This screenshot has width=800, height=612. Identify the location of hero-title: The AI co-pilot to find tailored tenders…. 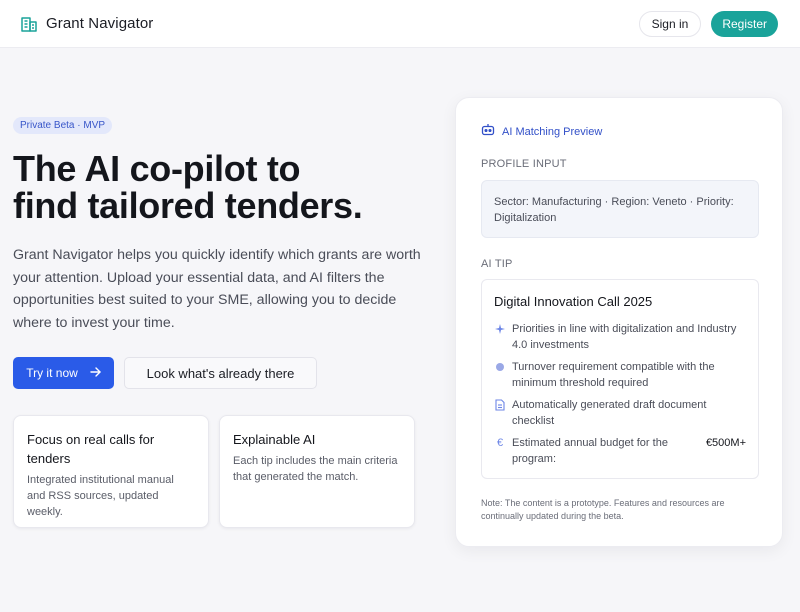
(223, 187).